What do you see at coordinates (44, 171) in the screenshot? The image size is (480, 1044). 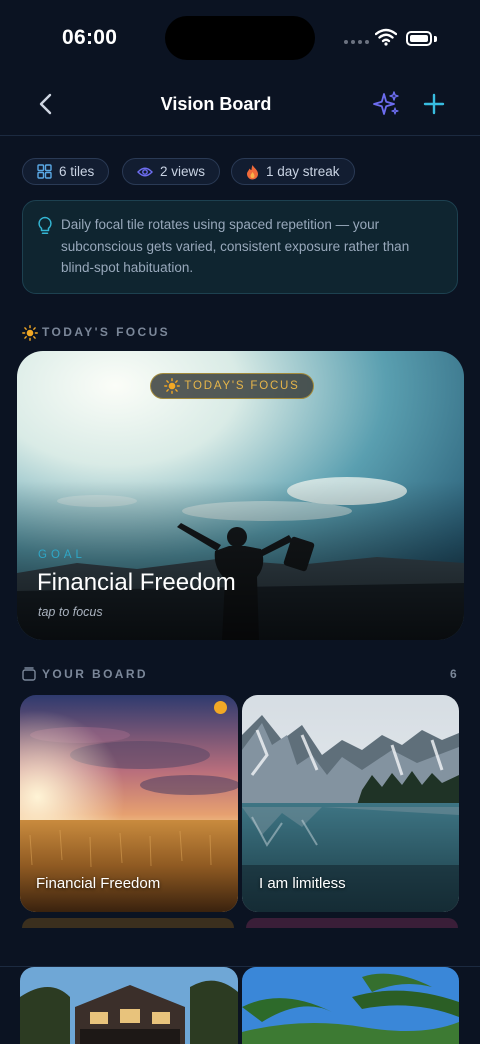 I see `grid-icon` at bounding box center [44, 171].